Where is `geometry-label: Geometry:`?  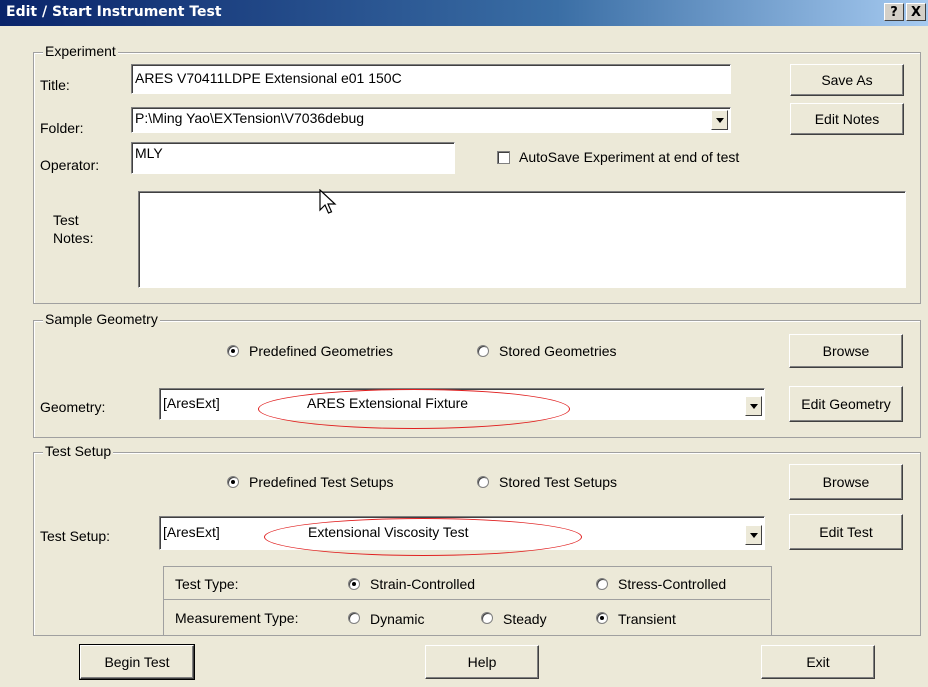 geometry-label: Geometry: is located at coordinates (73, 407).